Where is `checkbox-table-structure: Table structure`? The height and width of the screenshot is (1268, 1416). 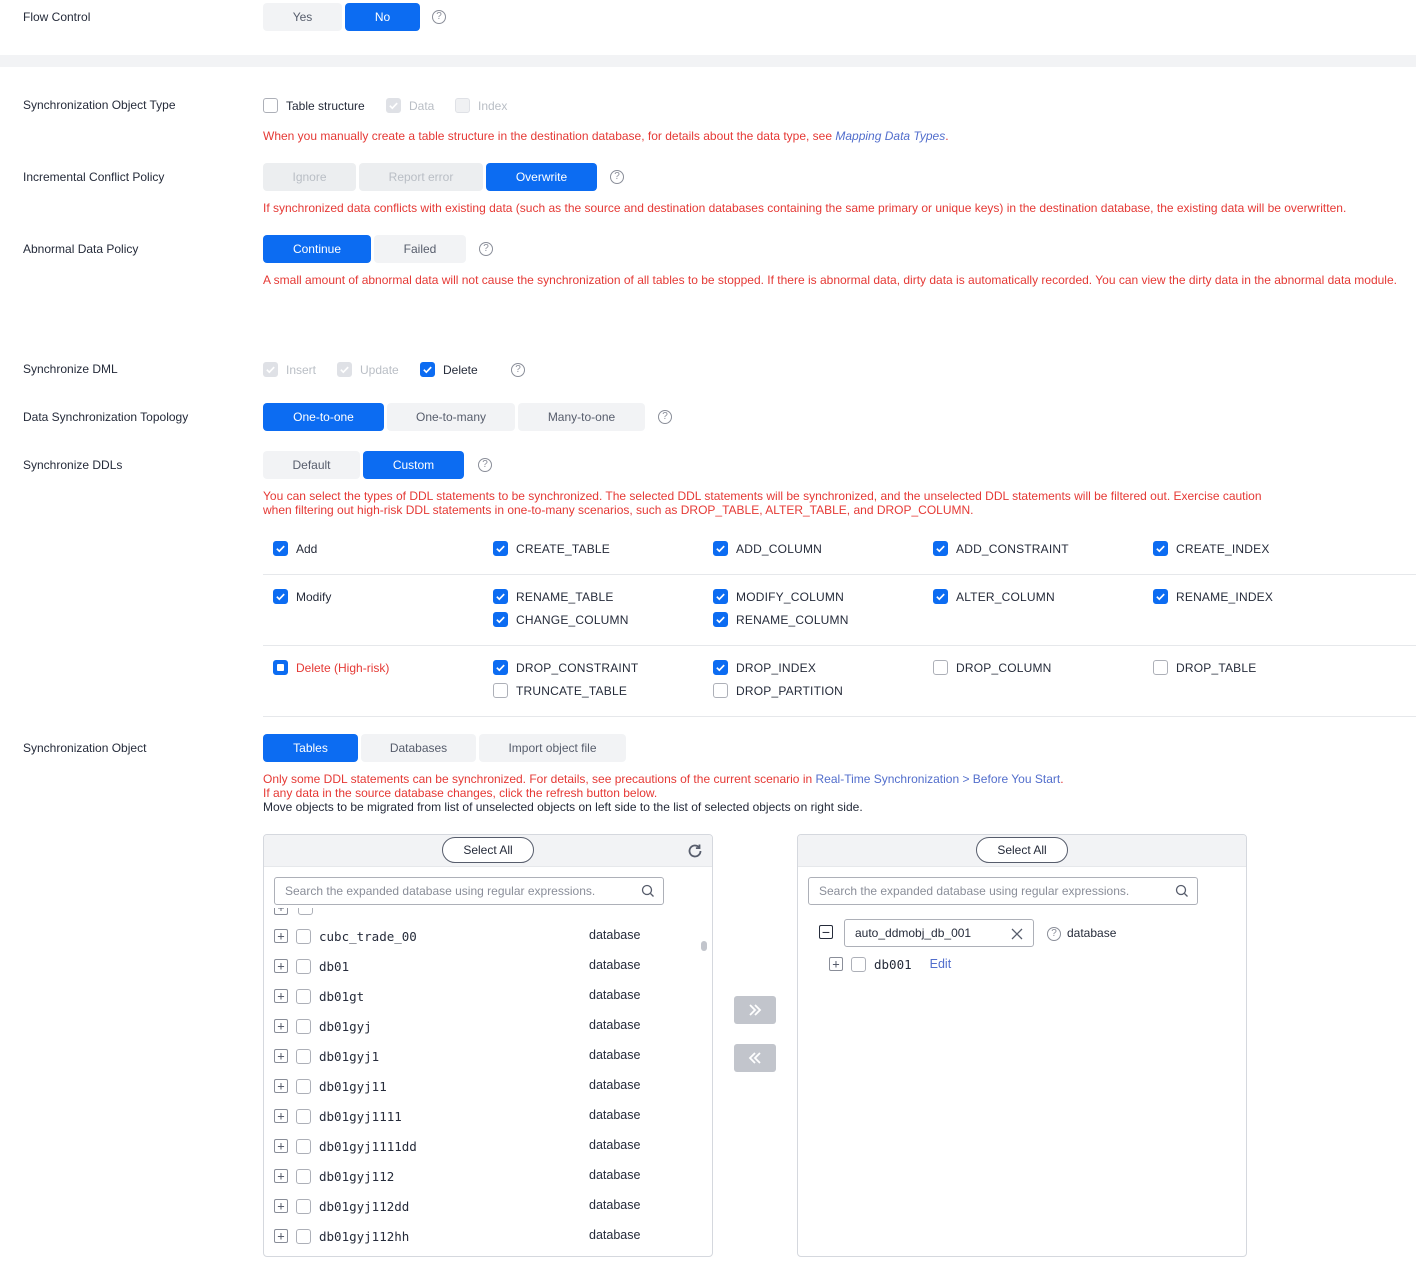
checkbox-table-structure: Table structure is located at coordinates (314, 105).